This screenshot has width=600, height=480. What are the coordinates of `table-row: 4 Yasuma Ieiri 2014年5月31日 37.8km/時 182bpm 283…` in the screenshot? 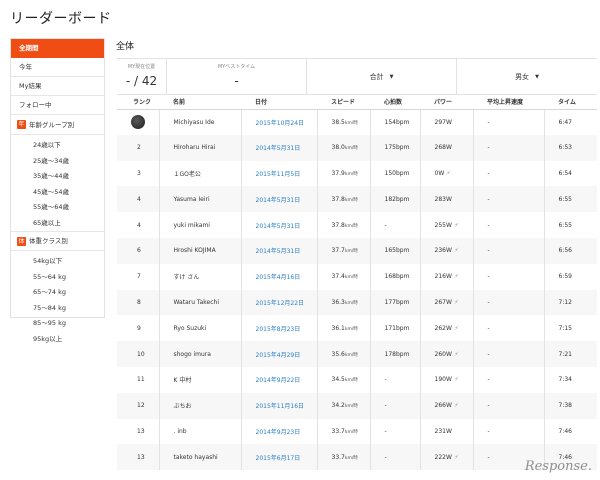 It's located at (357, 199).